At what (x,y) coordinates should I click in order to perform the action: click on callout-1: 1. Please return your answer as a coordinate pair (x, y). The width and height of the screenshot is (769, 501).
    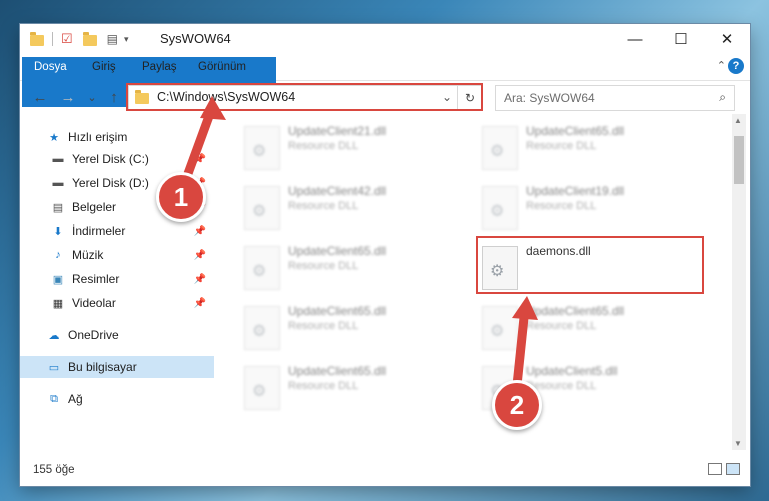
    Looking at the image, I should click on (181, 197).